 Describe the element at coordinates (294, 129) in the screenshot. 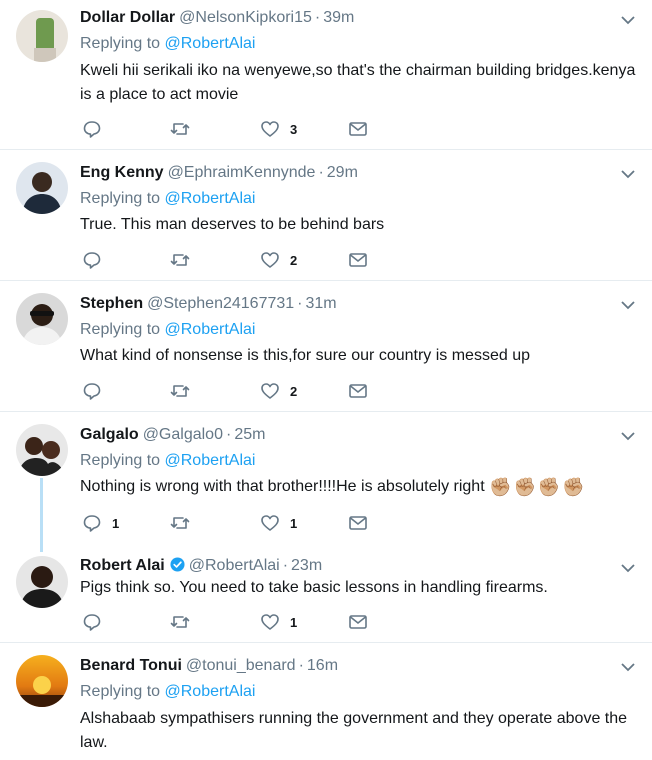

I see `like-count: 3` at that location.